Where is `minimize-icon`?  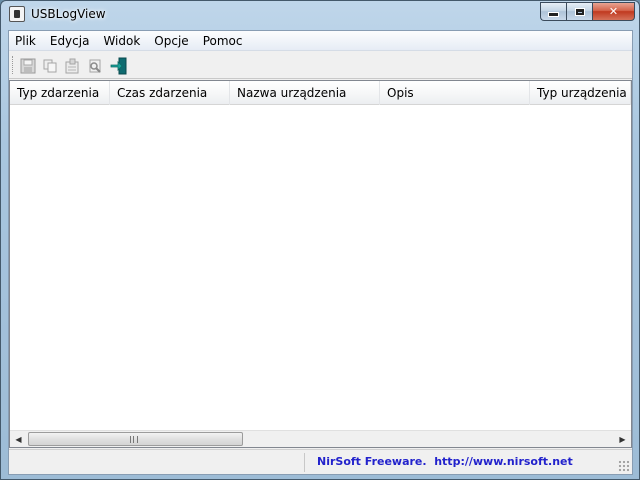
minimize-icon is located at coordinates (553, 14).